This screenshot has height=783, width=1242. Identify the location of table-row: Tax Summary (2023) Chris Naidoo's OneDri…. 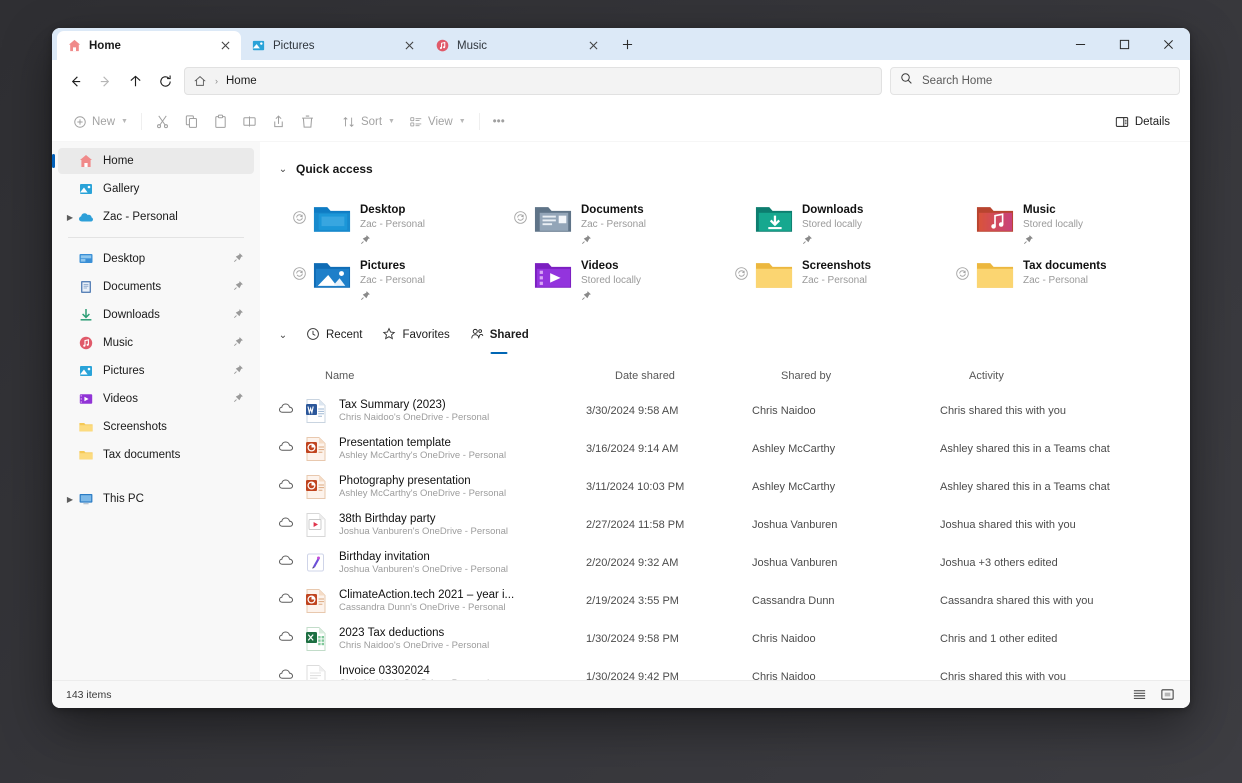
(730, 411).